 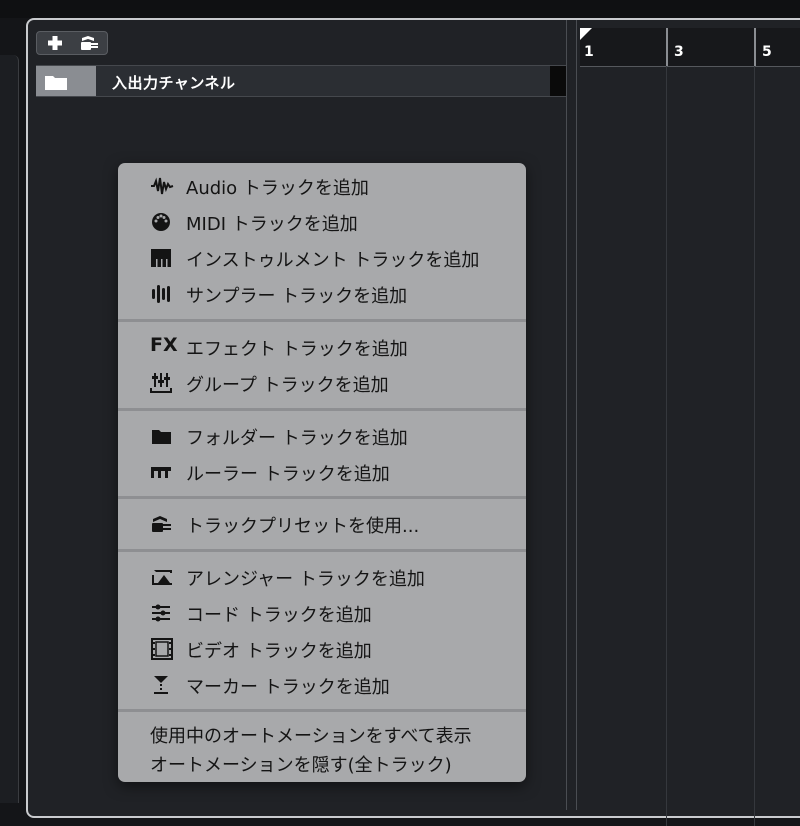 What do you see at coordinates (305, 579) in the screenshot?
I see `menu-item-label: アレンジャー トラックを追加` at bounding box center [305, 579].